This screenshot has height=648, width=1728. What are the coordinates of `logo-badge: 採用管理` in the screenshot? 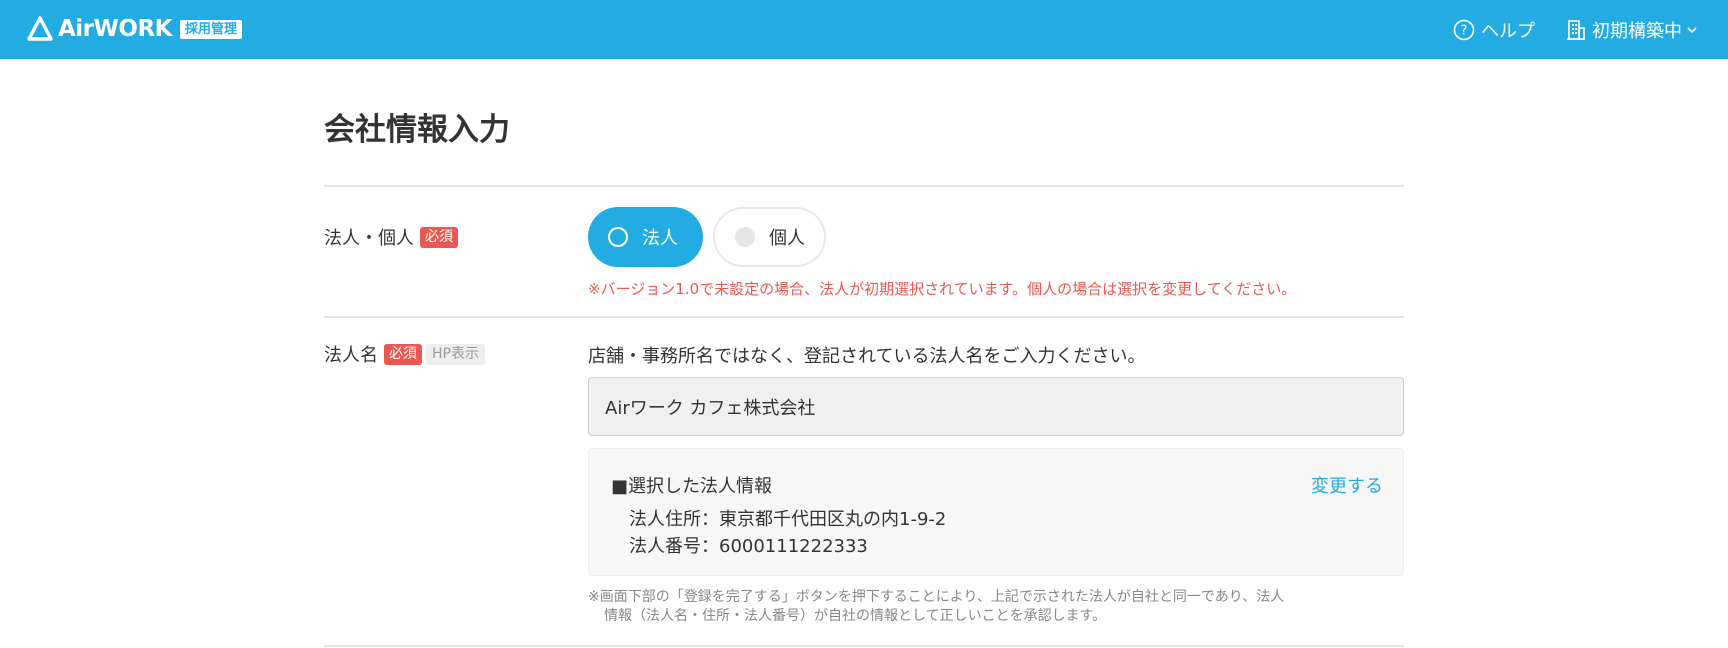 It's located at (210, 29).